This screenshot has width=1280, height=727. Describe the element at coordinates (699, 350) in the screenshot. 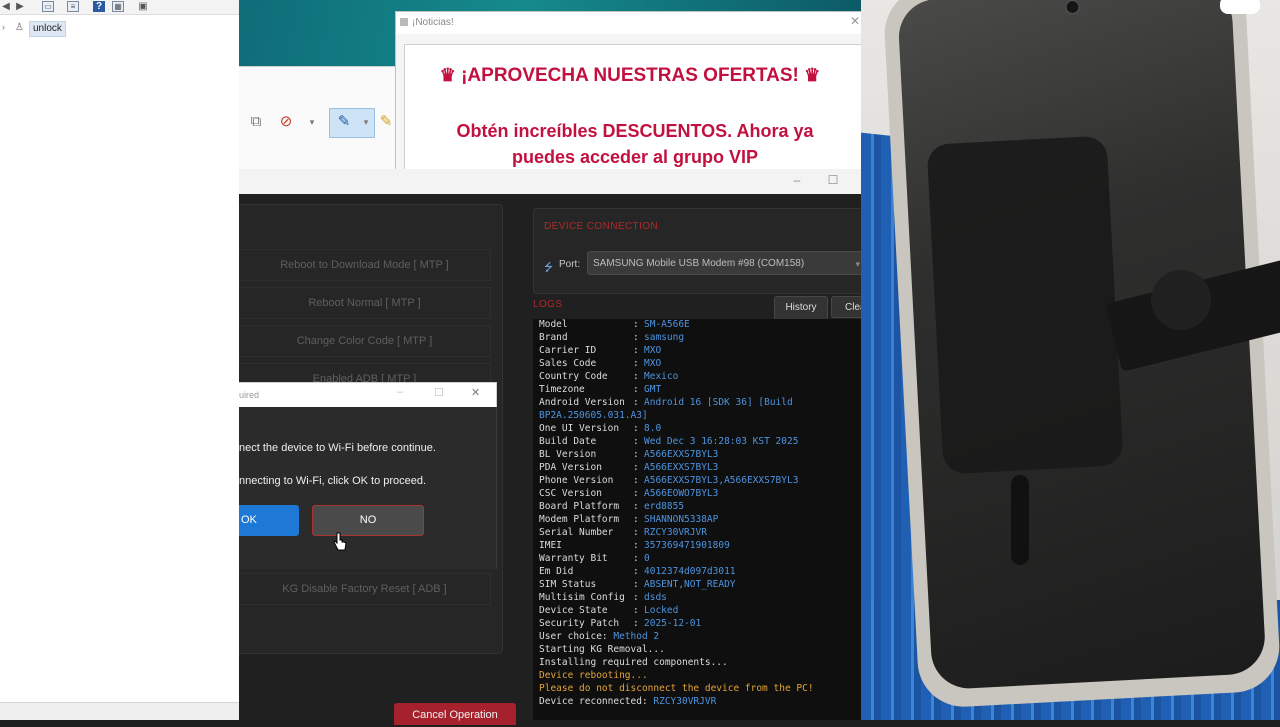

I see `log-entry: Carrier ID: MXO` at that location.